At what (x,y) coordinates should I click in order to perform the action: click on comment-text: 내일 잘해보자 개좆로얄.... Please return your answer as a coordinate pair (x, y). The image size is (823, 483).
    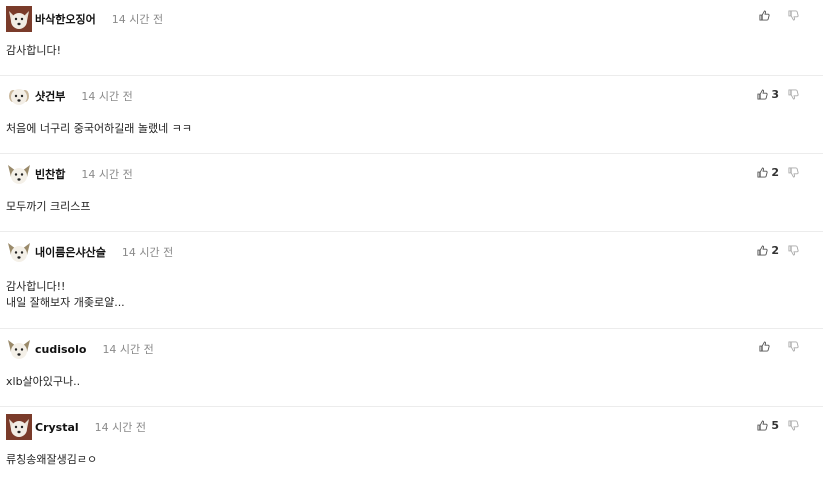
    Looking at the image, I should click on (65, 302).